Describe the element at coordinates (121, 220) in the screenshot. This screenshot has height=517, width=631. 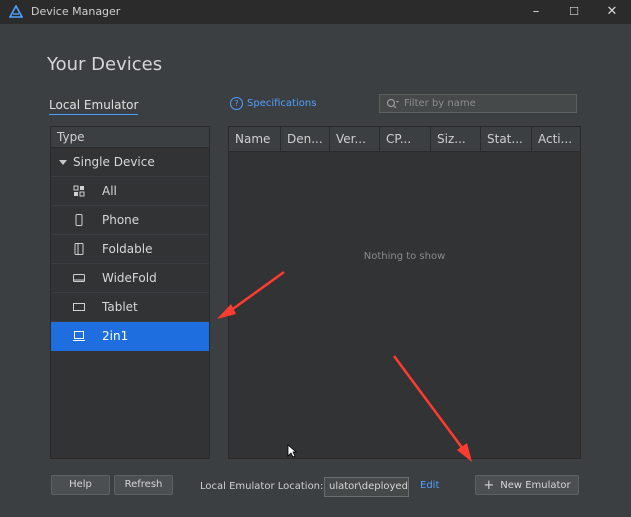
I see `type-item-label: Phone` at that location.